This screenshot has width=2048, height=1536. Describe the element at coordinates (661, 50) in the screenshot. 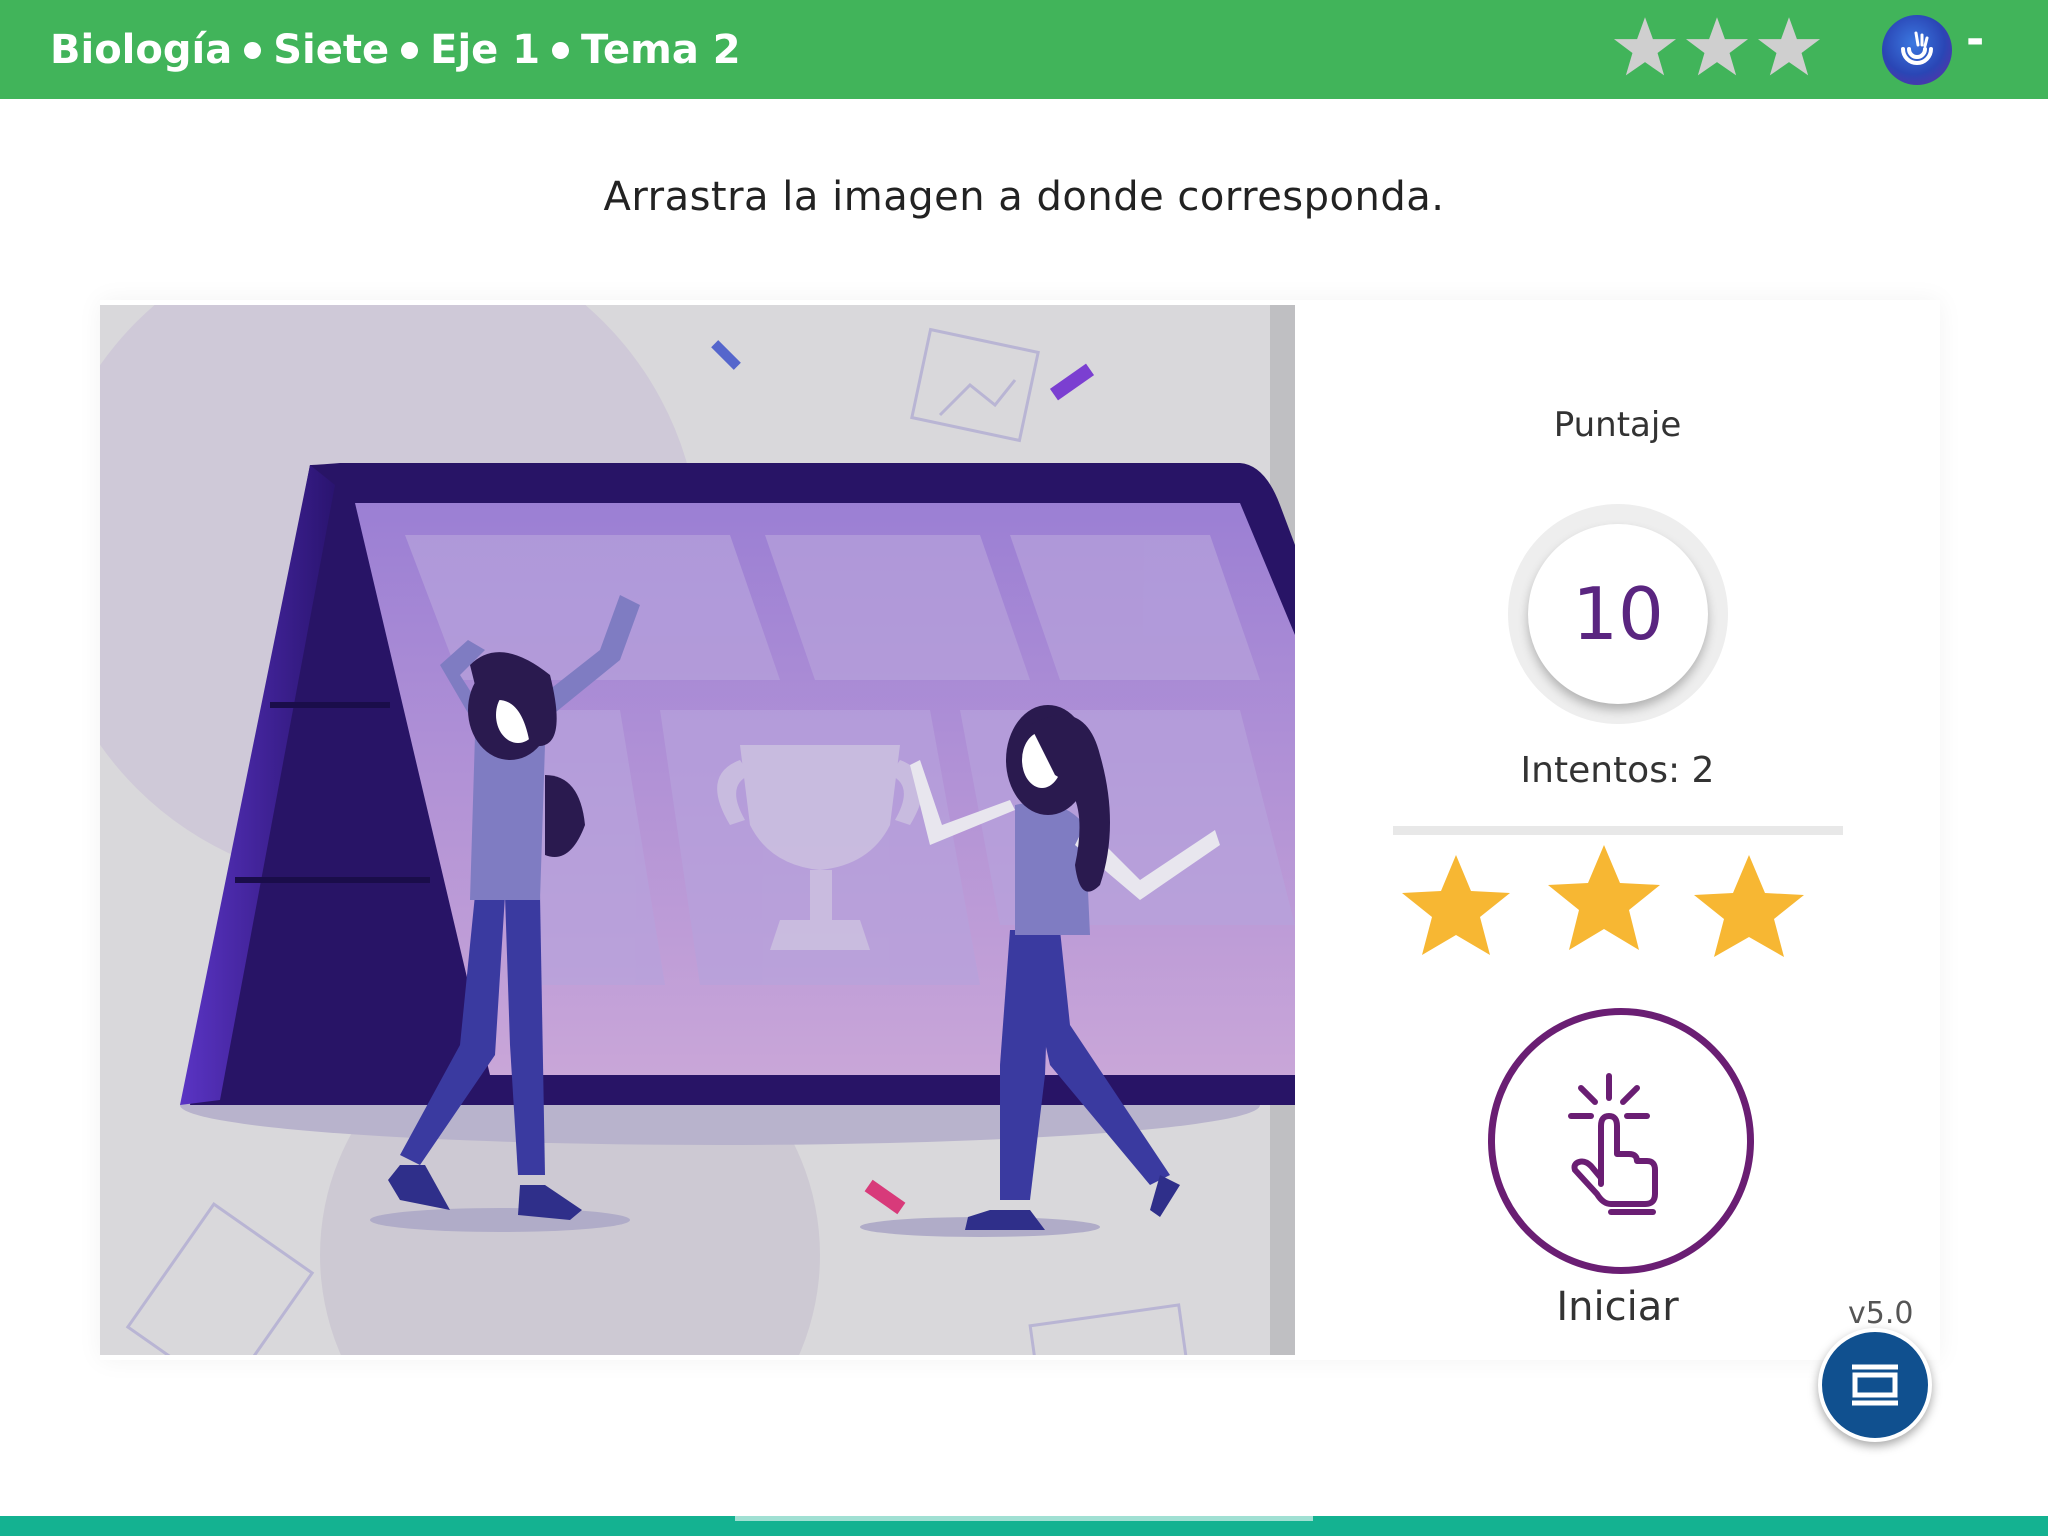

I see `breadcrumb-topic: Tema 2` at that location.